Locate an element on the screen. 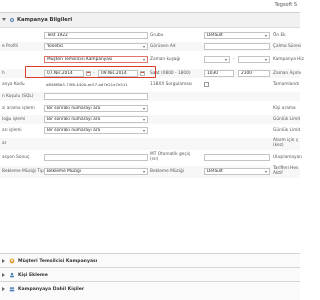  sql-condition-label: n Koşulu (SQL) is located at coordinates (18, 96).